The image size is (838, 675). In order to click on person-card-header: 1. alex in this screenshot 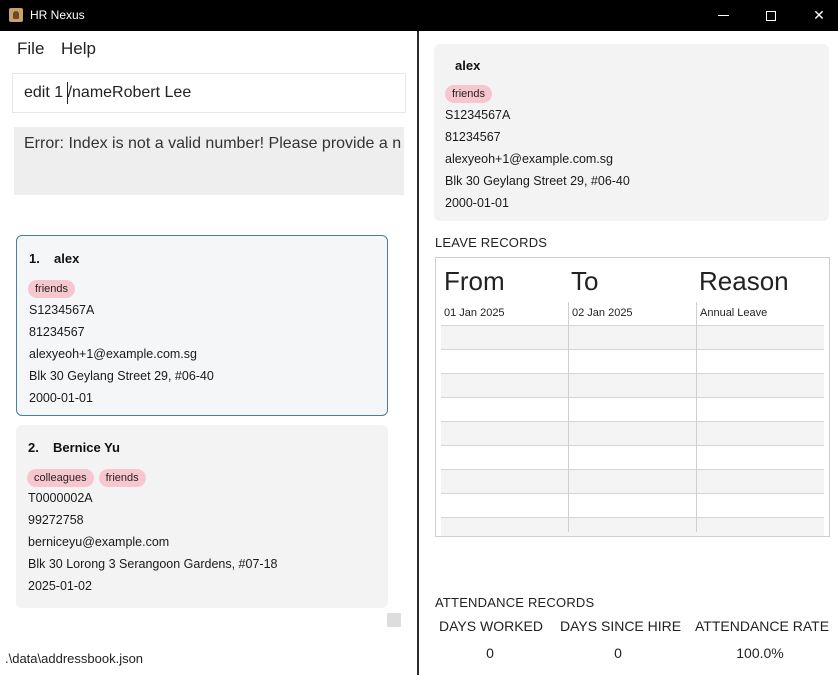, I will do `click(54, 258)`.